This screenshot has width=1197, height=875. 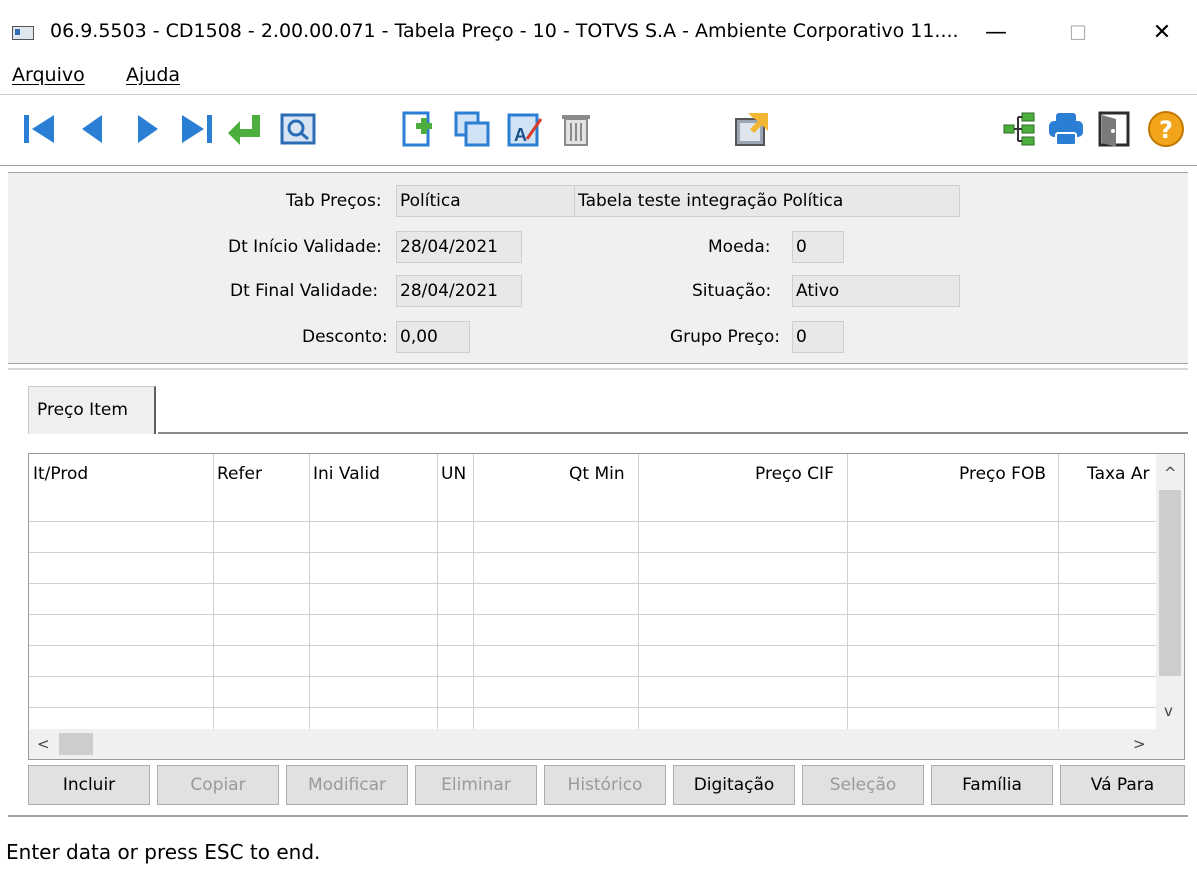 What do you see at coordinates (752, 129) in the screenshot?
I see `export-icon` at bounding box center [752, 129].